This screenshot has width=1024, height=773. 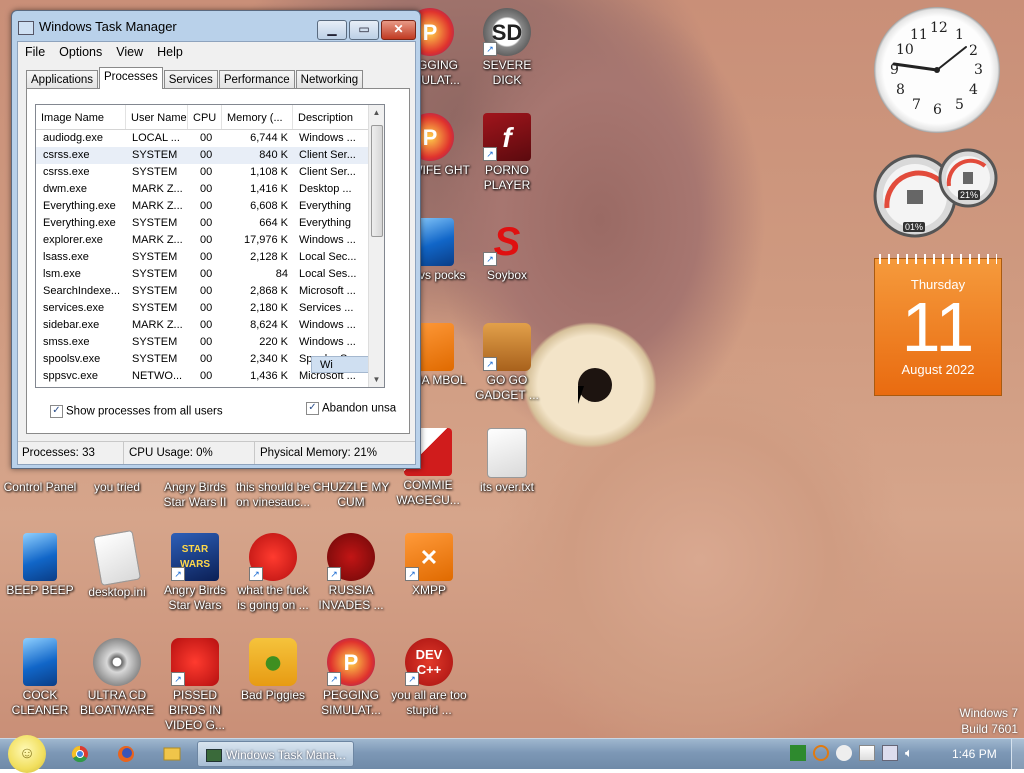 I want to click on abandon-checkbox: ✓ Abandon unsa, so click(x=351, y=408).